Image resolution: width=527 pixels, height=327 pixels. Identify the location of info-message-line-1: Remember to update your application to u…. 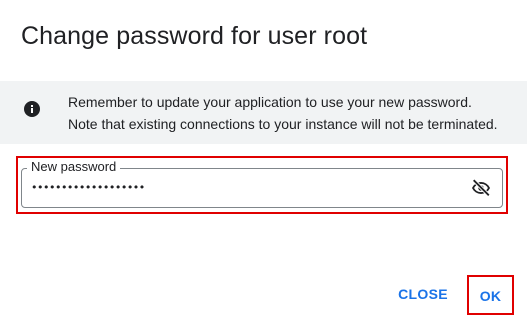
(270, 102).